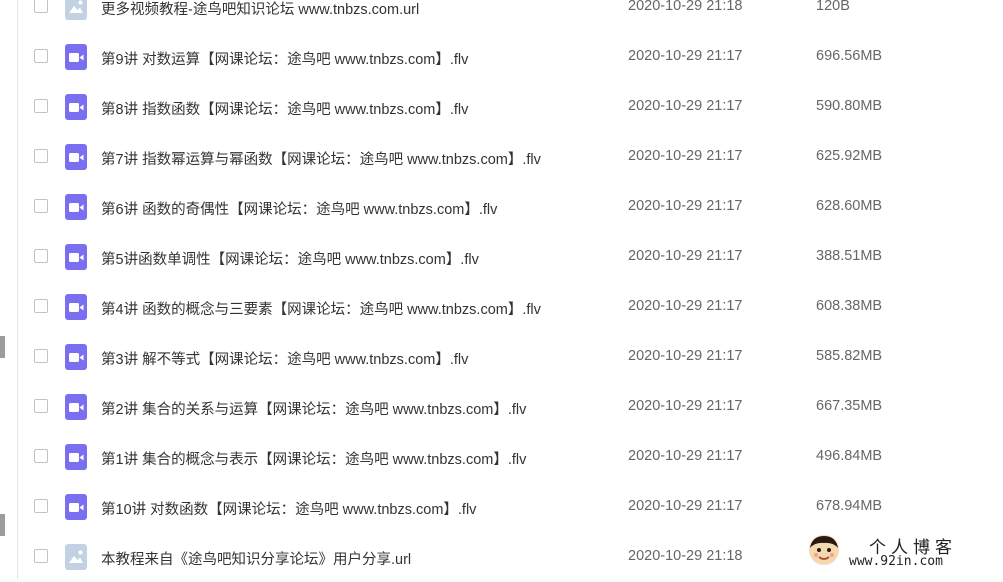  Describe the element at coordinates (849, 456) in the screenshot. I see `file-size: 496.84MB` at that location.